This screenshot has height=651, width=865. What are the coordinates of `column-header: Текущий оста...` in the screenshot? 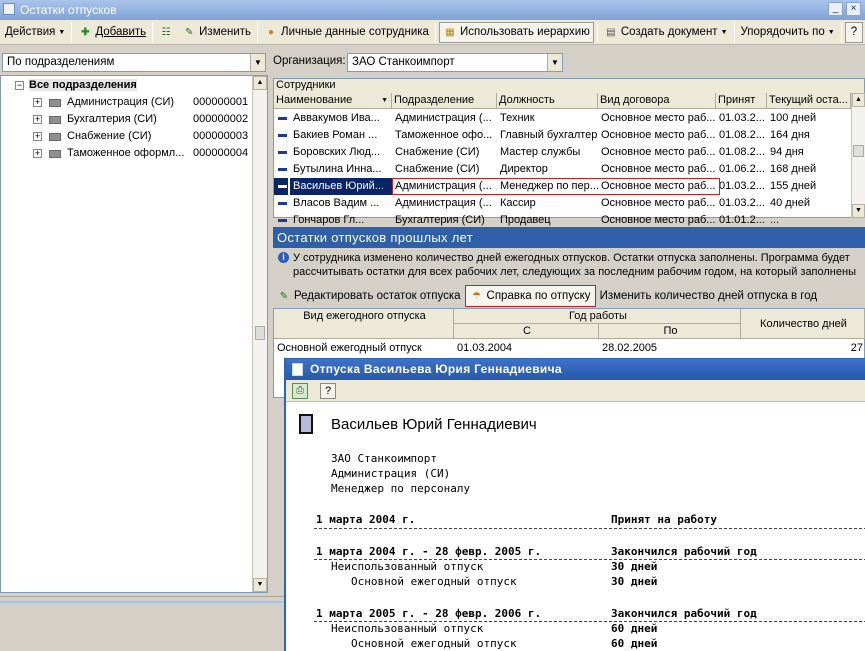 It's located at (809, 101).